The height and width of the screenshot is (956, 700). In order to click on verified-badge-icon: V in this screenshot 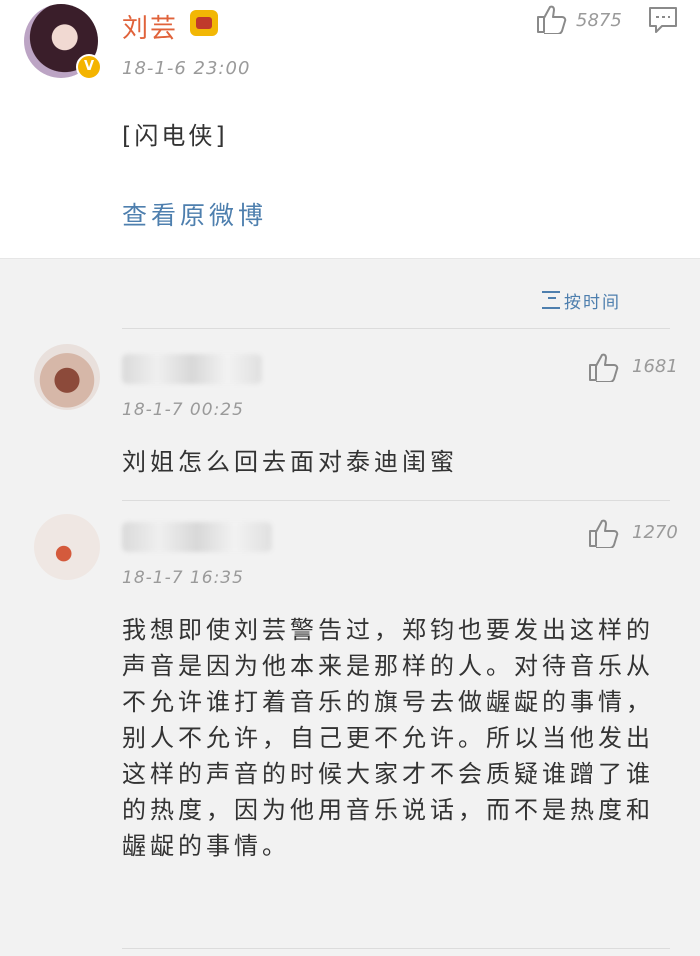, I will do `click(89, 67)`.